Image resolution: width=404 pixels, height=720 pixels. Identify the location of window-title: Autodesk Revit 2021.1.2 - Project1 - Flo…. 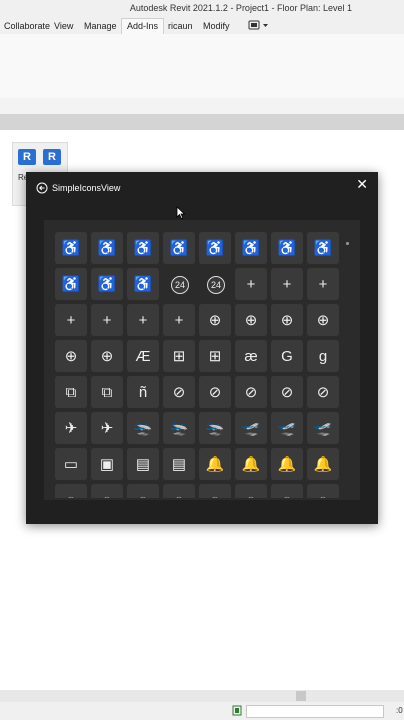
(240, 8).